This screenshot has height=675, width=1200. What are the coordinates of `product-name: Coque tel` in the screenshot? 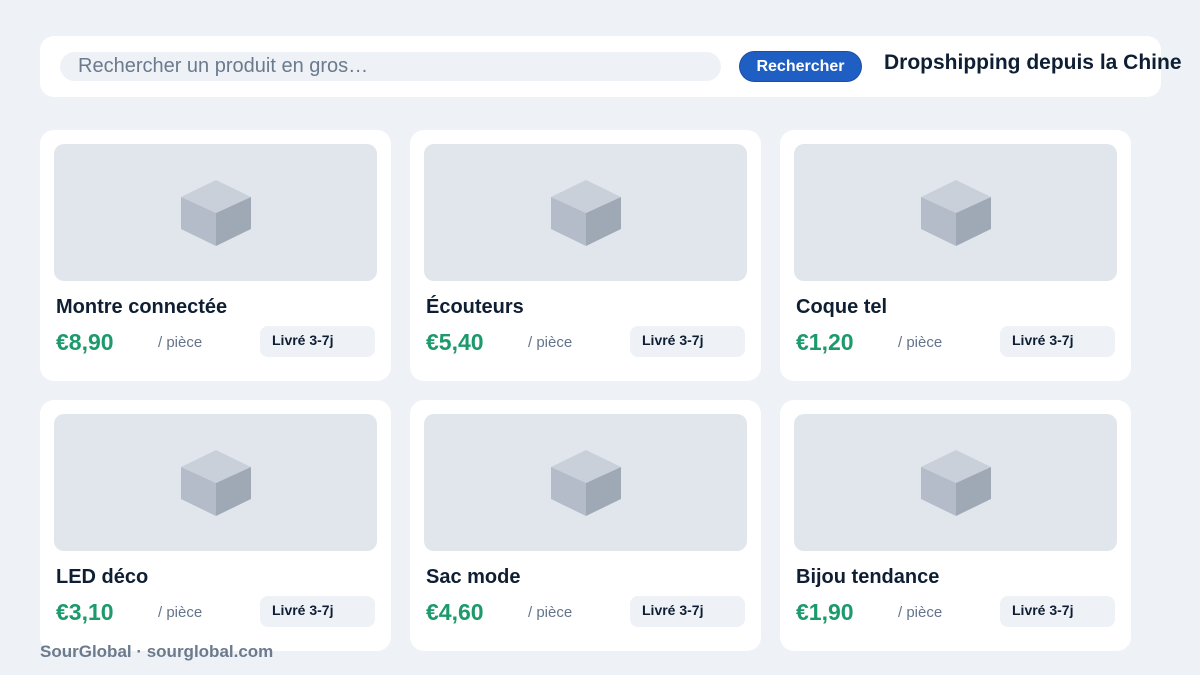 It's located at (841, 307).